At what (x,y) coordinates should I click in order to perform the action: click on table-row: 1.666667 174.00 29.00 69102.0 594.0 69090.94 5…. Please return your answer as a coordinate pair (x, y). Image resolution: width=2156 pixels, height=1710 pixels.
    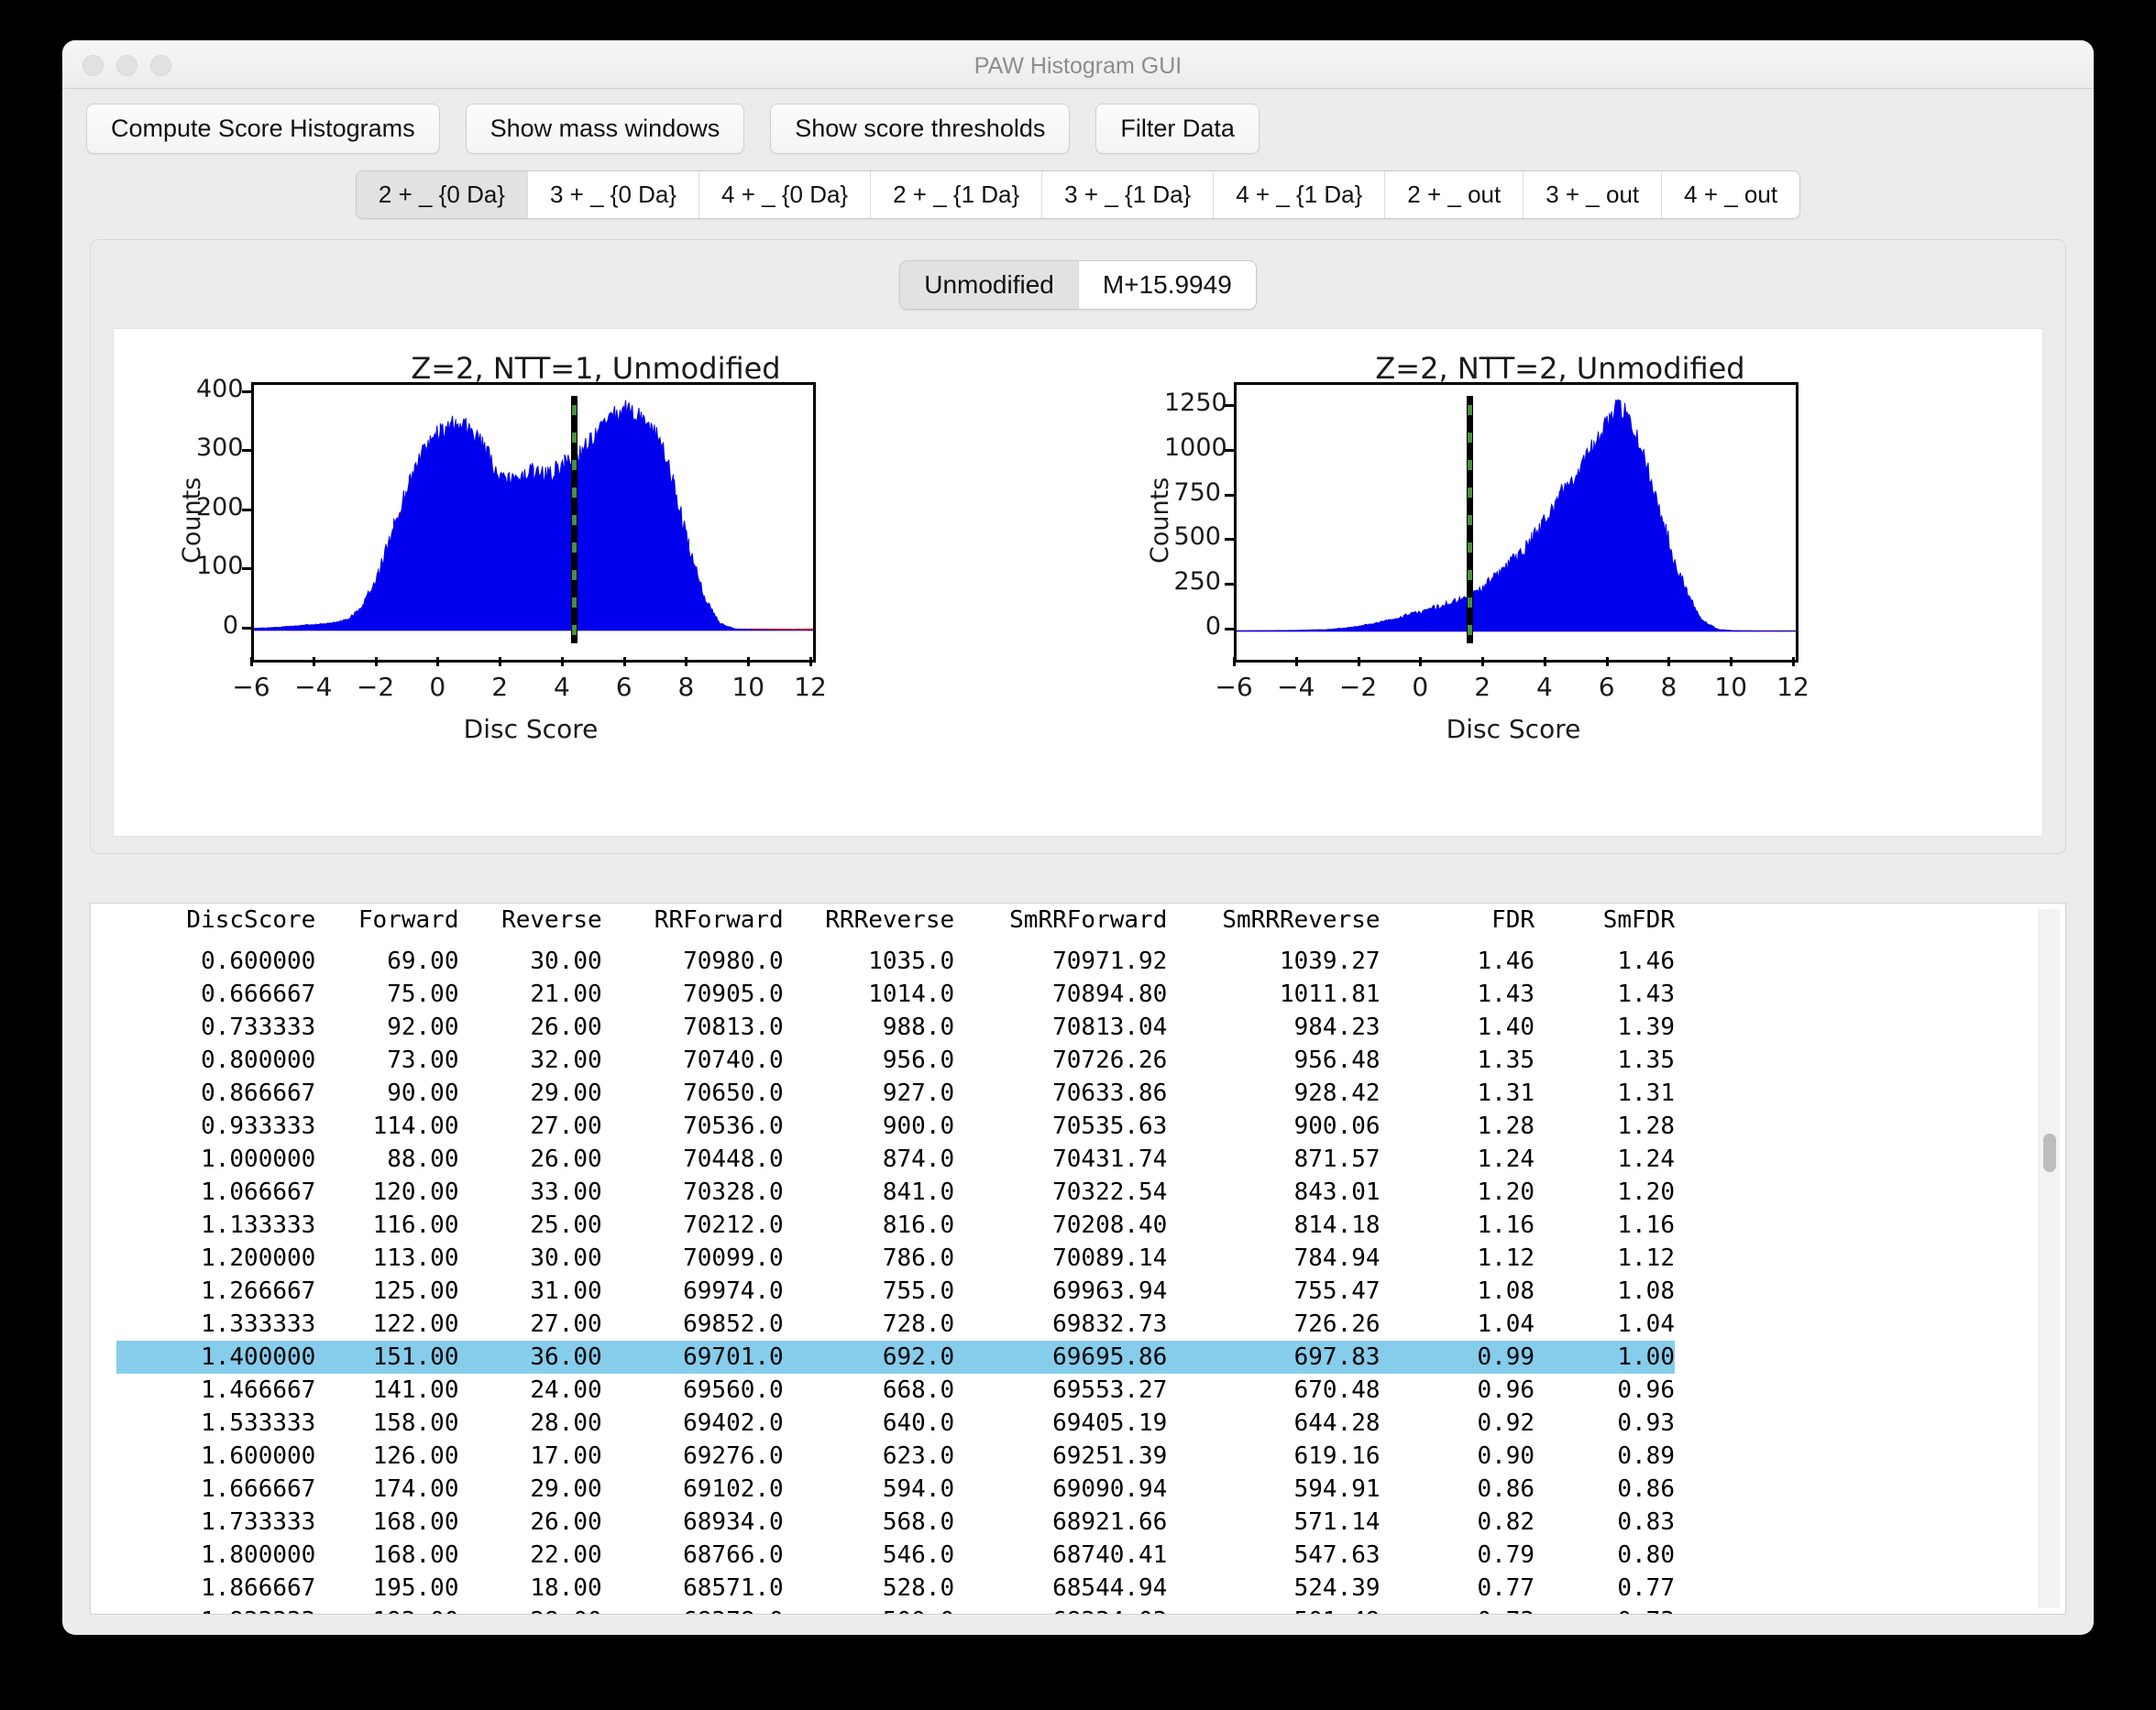
    Looking at the image, I should click on (895, 1489).